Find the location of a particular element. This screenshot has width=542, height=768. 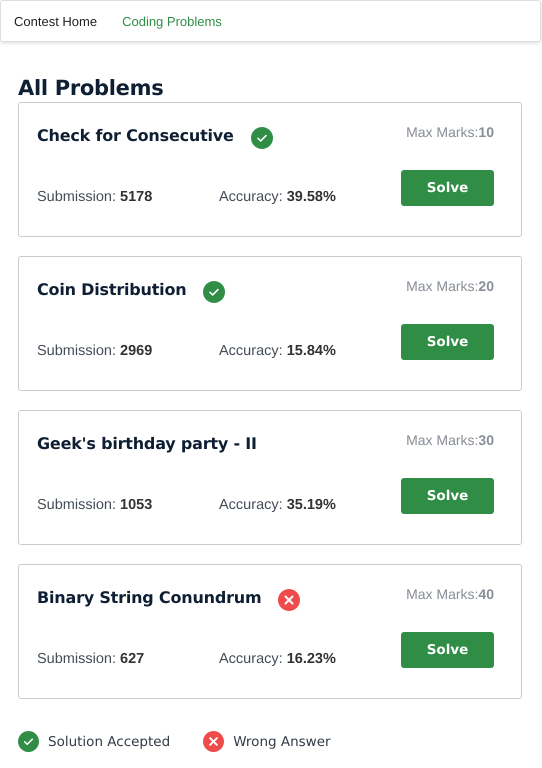

max-marks: Max Marks:30 is located at coordinates (450, 440).